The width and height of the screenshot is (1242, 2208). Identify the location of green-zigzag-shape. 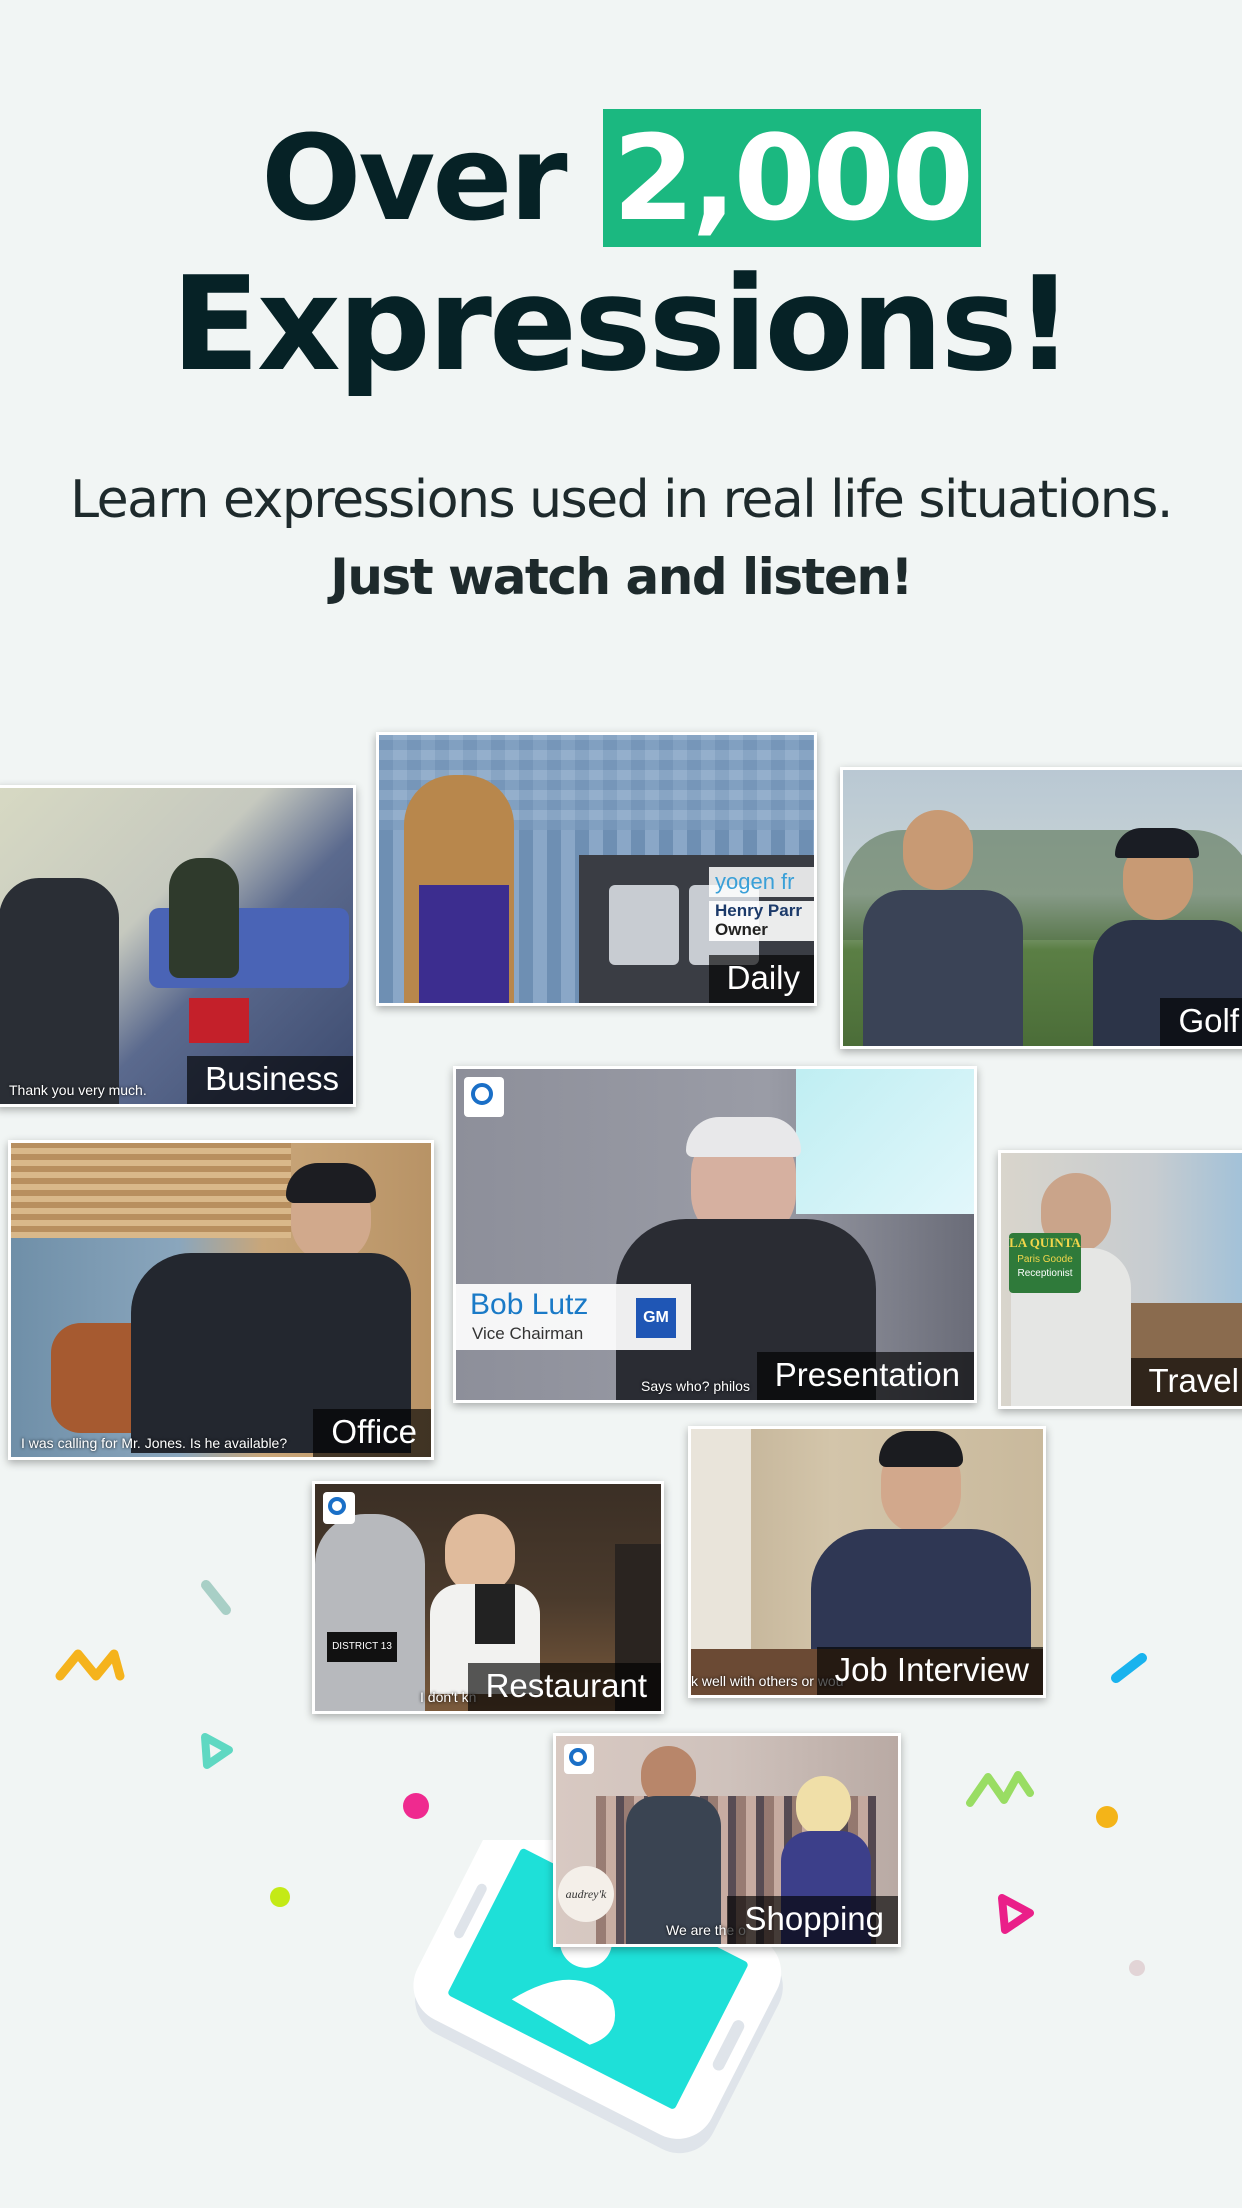
(1000, 1789).